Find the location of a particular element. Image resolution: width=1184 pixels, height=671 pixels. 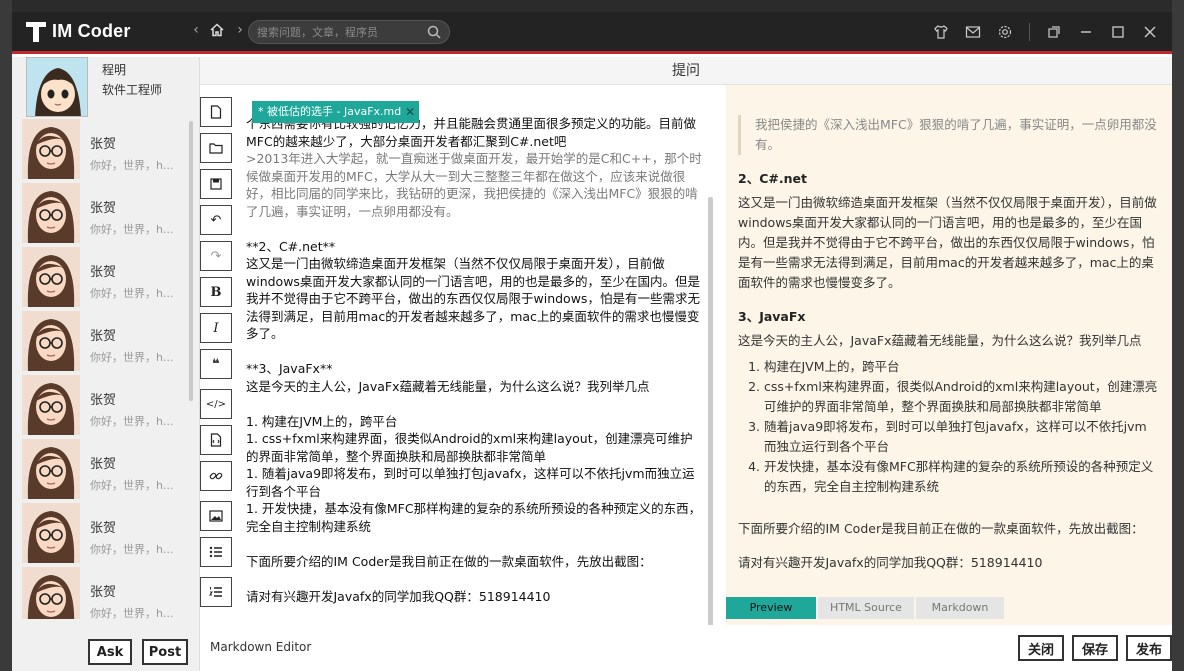

home-icon is located at coordinates (218, 30).